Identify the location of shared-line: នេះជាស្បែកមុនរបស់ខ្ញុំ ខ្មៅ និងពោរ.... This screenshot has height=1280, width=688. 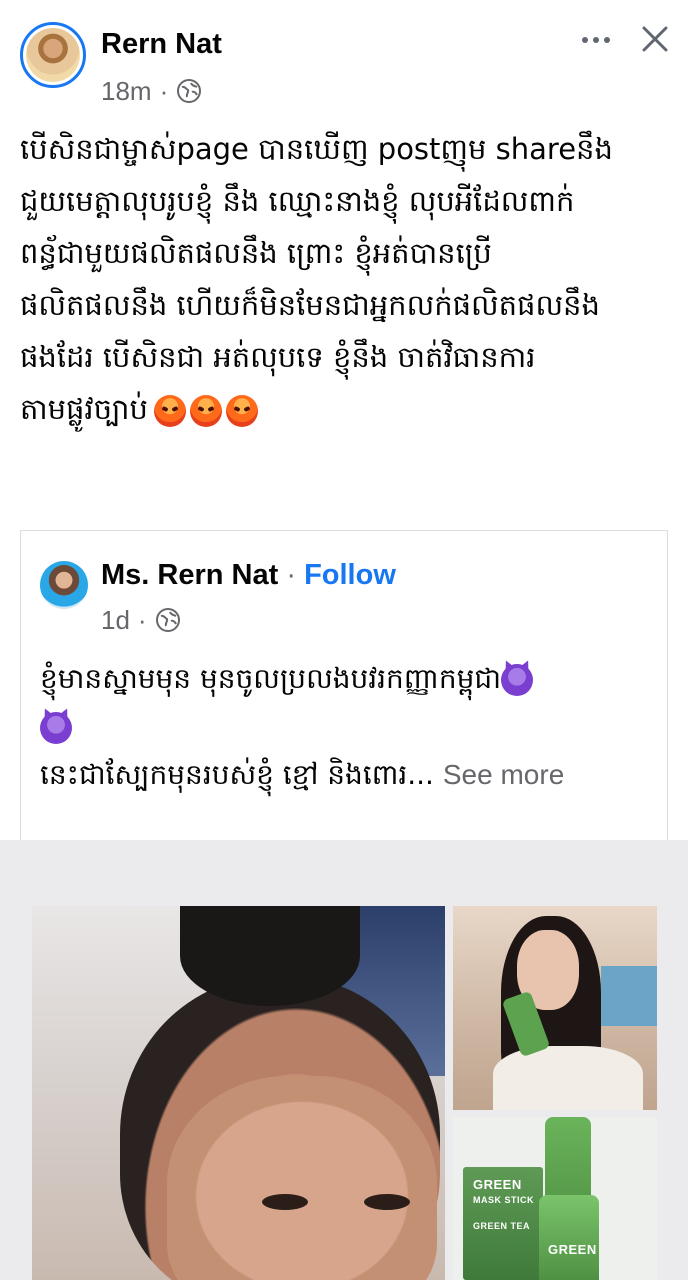
(237, 774).